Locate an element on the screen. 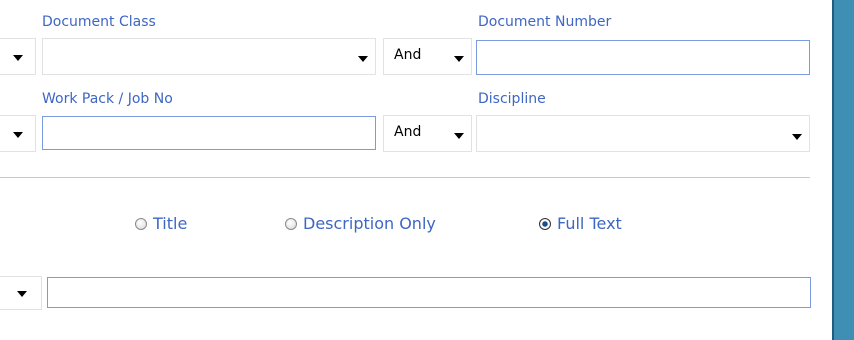 The height and width of the screenshot is (340, 854). row1-prefix-dropdown is located at coordinates (18, 56).